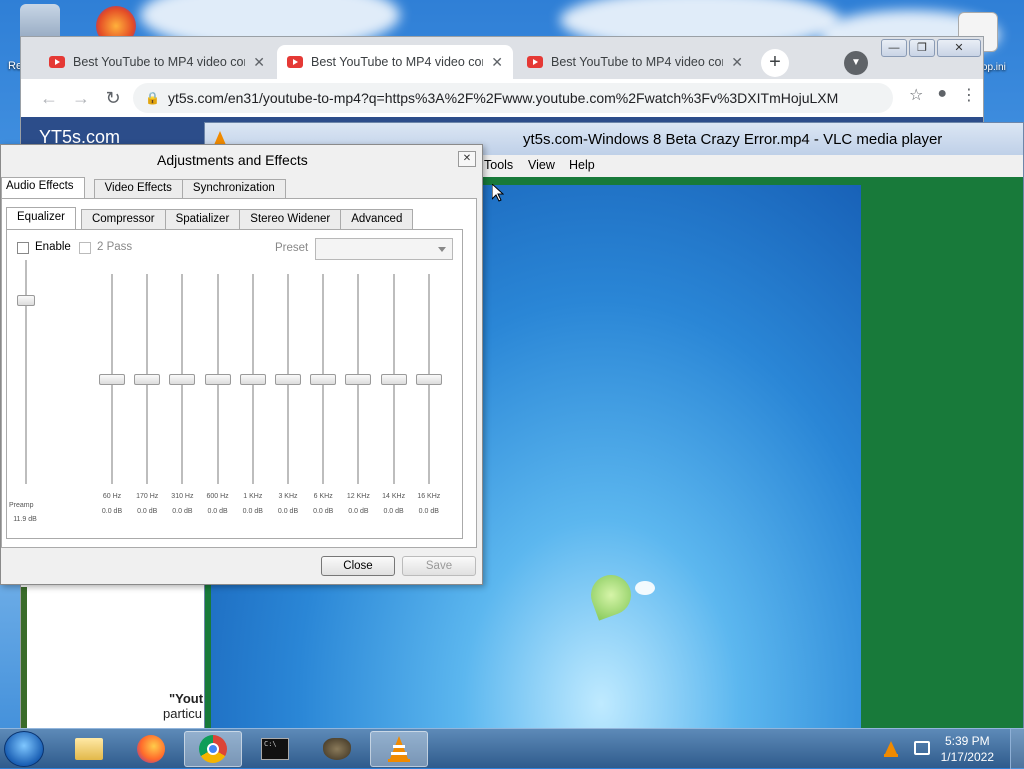 The width and height of the screenshot is (1024, 769). I want to click on profile-icon: ●, so click(942, 95).